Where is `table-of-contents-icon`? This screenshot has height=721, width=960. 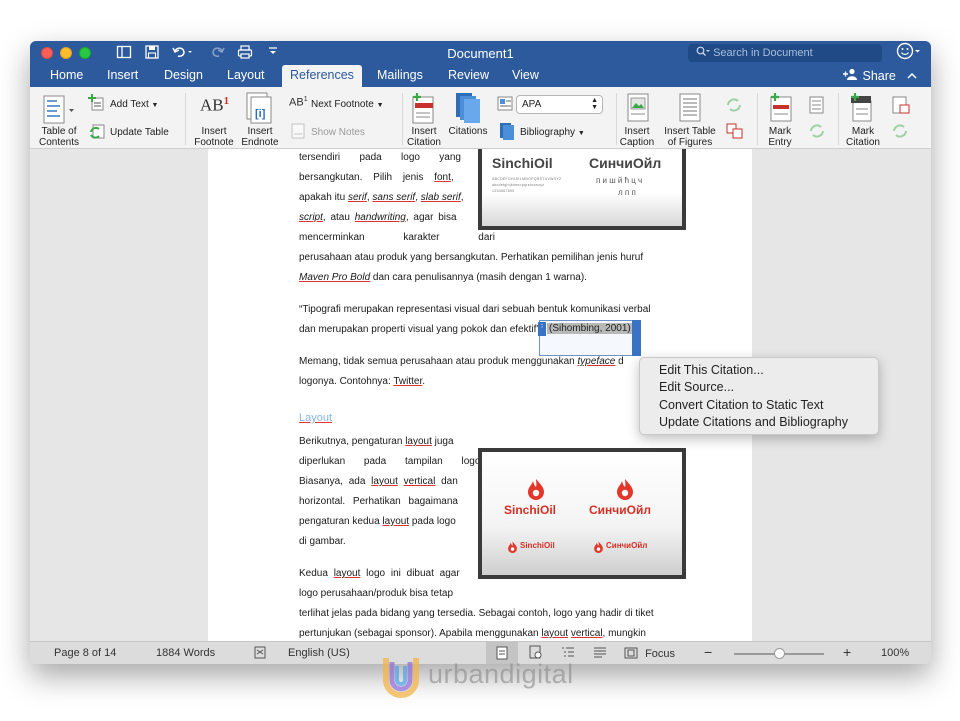 table-of-contents-icon is located at coordinates (59, 112).